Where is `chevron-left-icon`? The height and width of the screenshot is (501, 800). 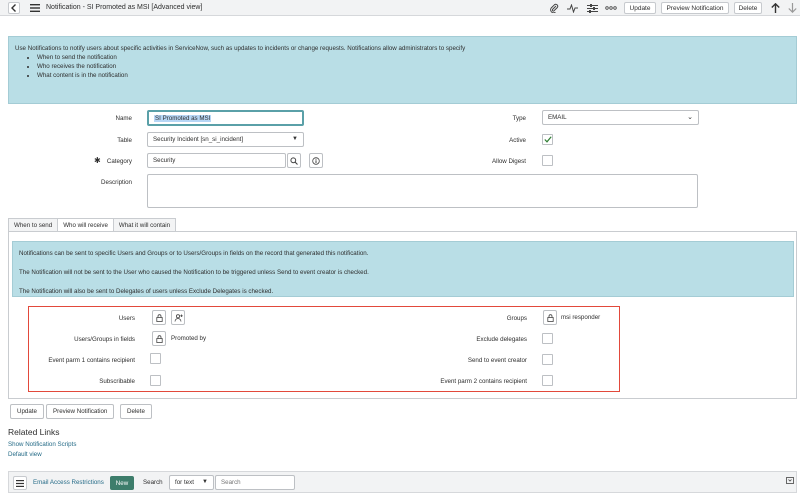
chevron-left-icon is located at coordinates (13, 8).